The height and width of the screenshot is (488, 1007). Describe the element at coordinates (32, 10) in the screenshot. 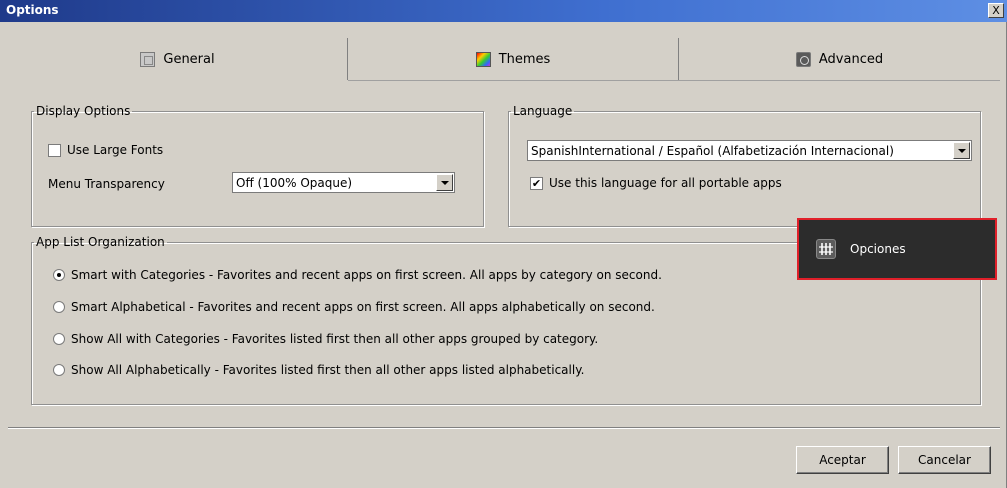

I see `window-title: Options` at that location.